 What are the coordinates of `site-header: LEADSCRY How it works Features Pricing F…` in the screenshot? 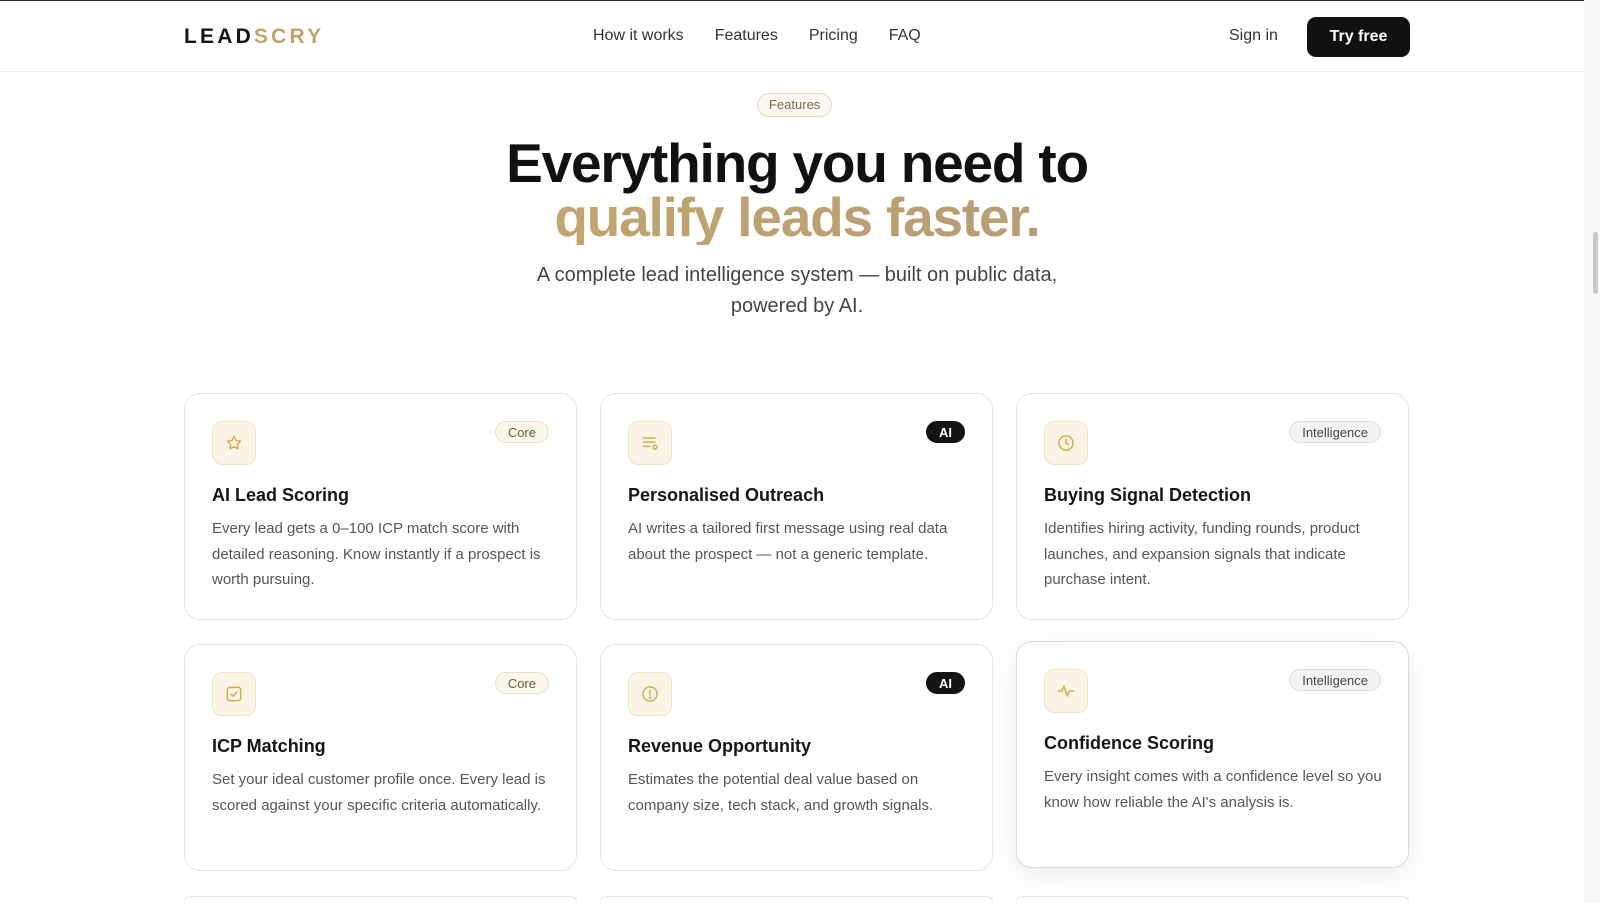 It's located at (792, 36).